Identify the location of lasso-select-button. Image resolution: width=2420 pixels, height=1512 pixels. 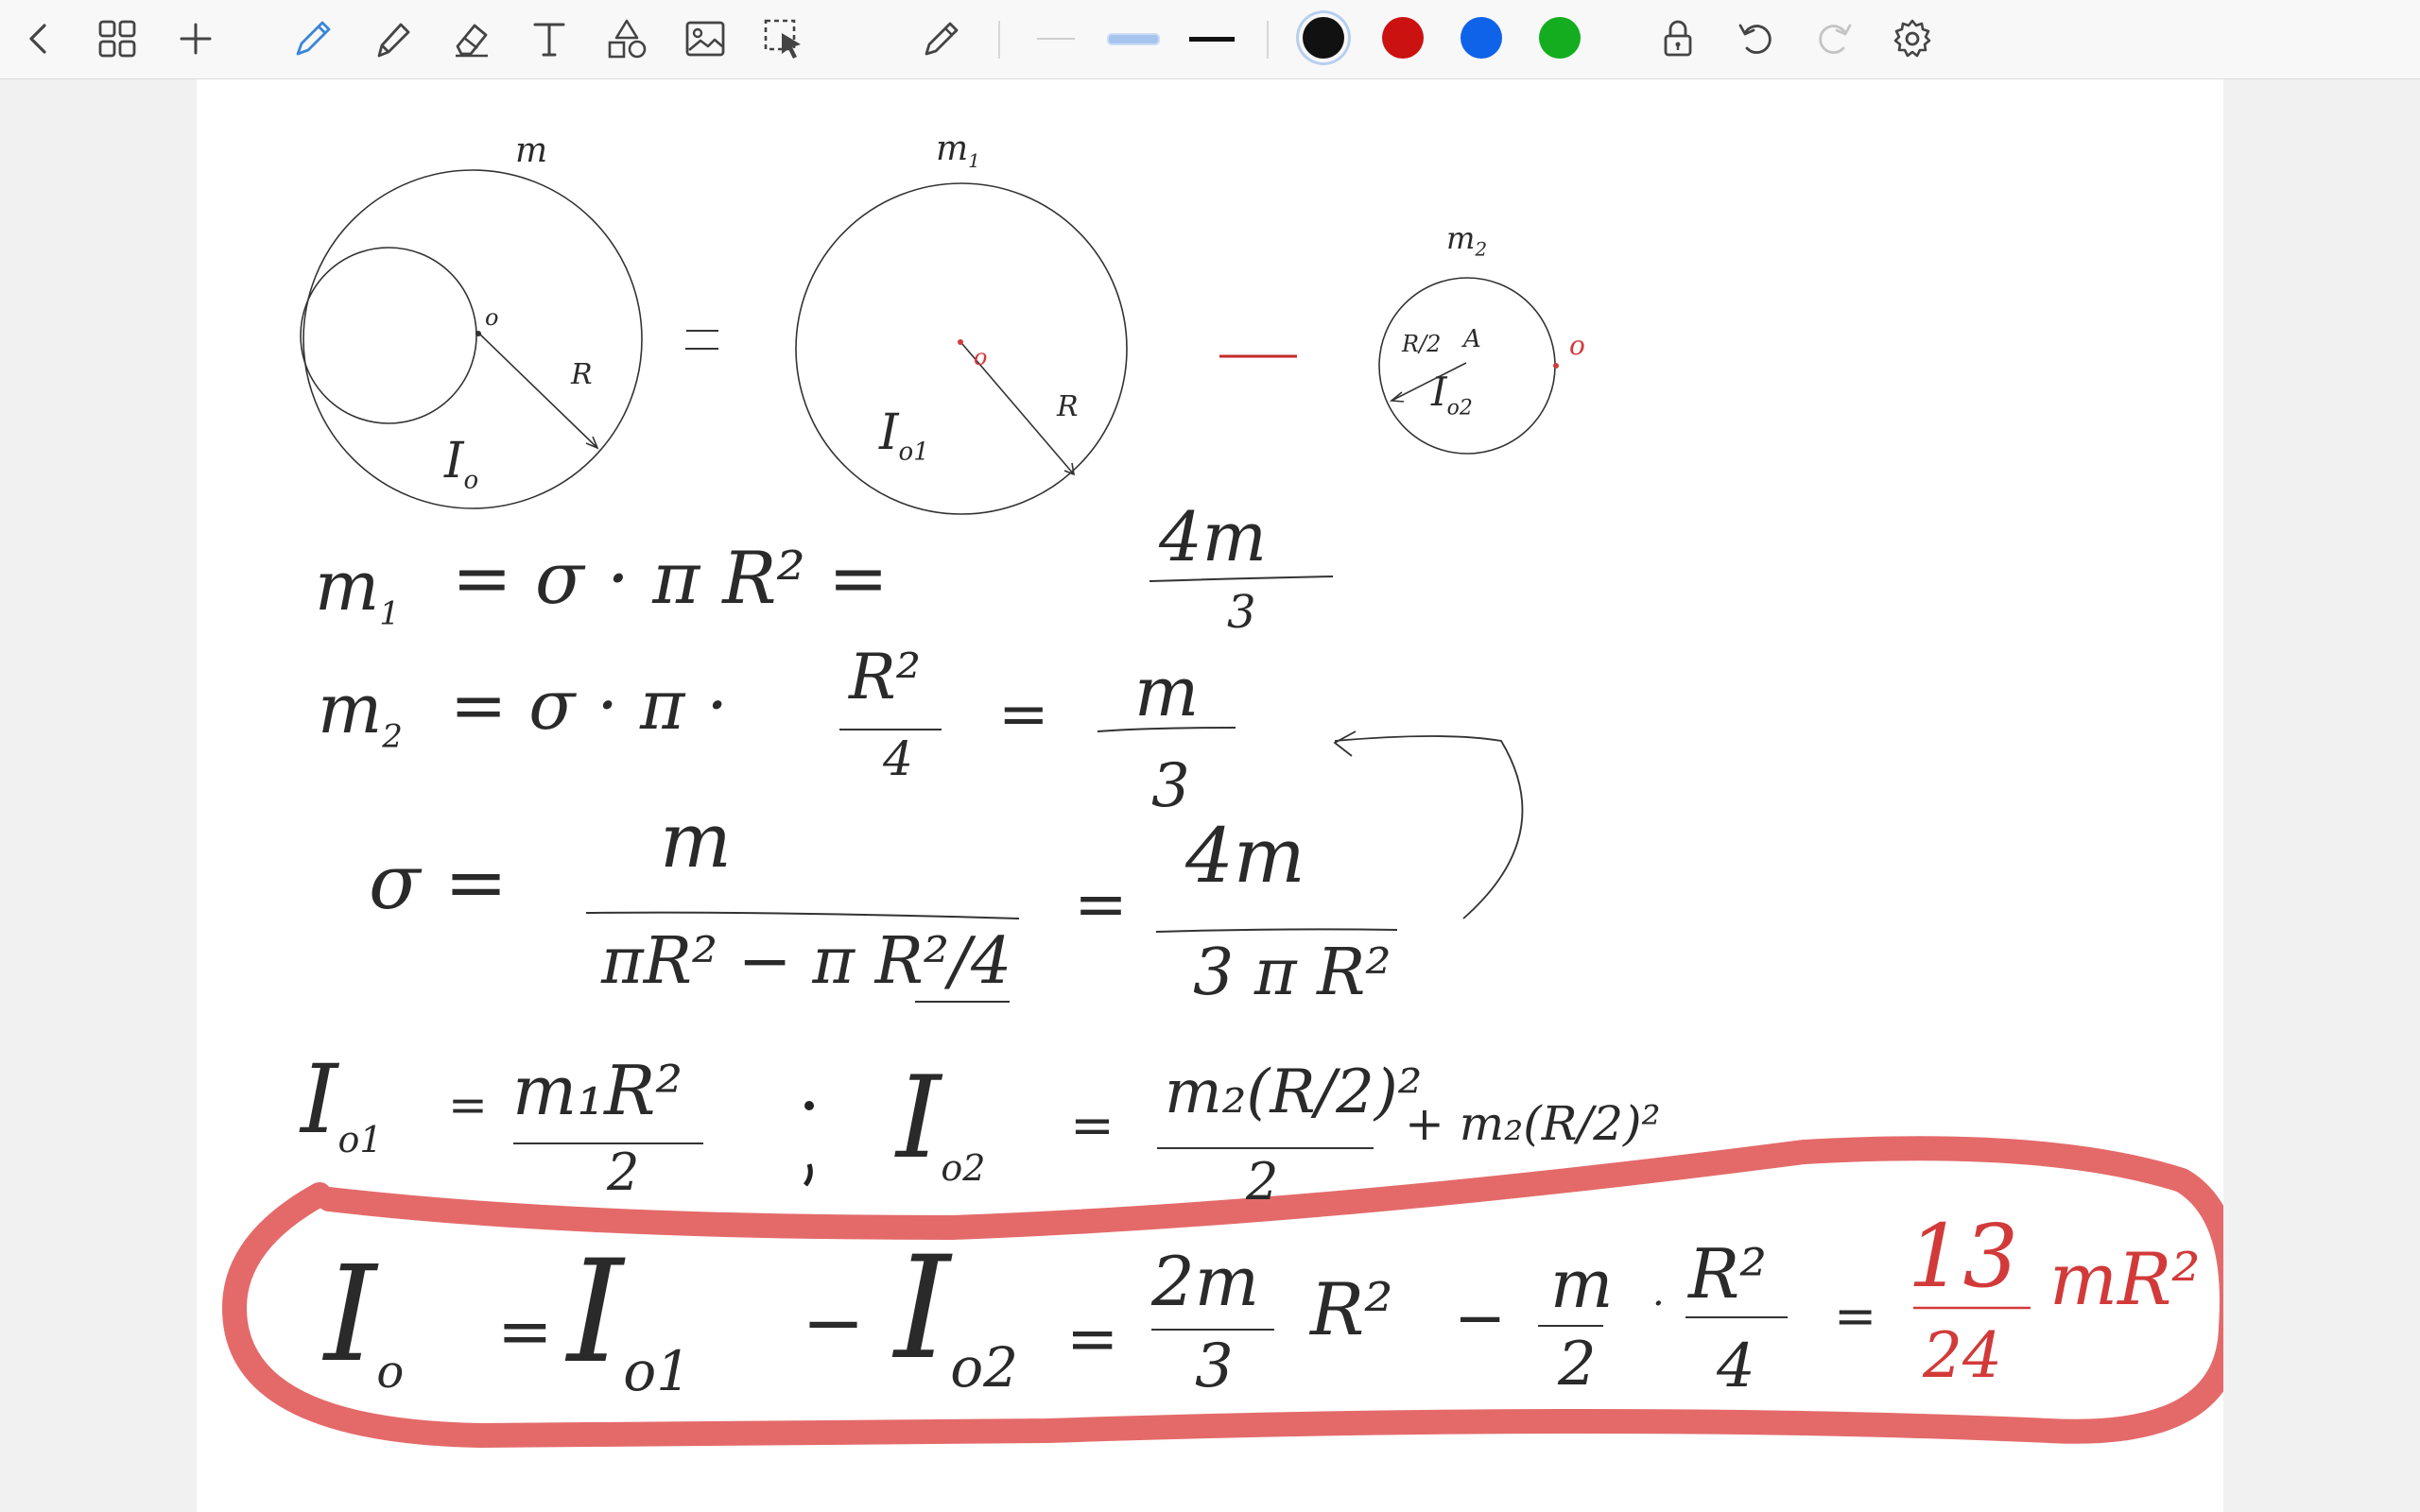
(783, 39).